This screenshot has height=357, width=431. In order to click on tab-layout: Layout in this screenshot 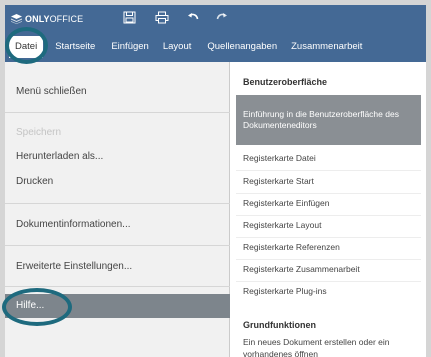, I will do `click(177, 47)`.